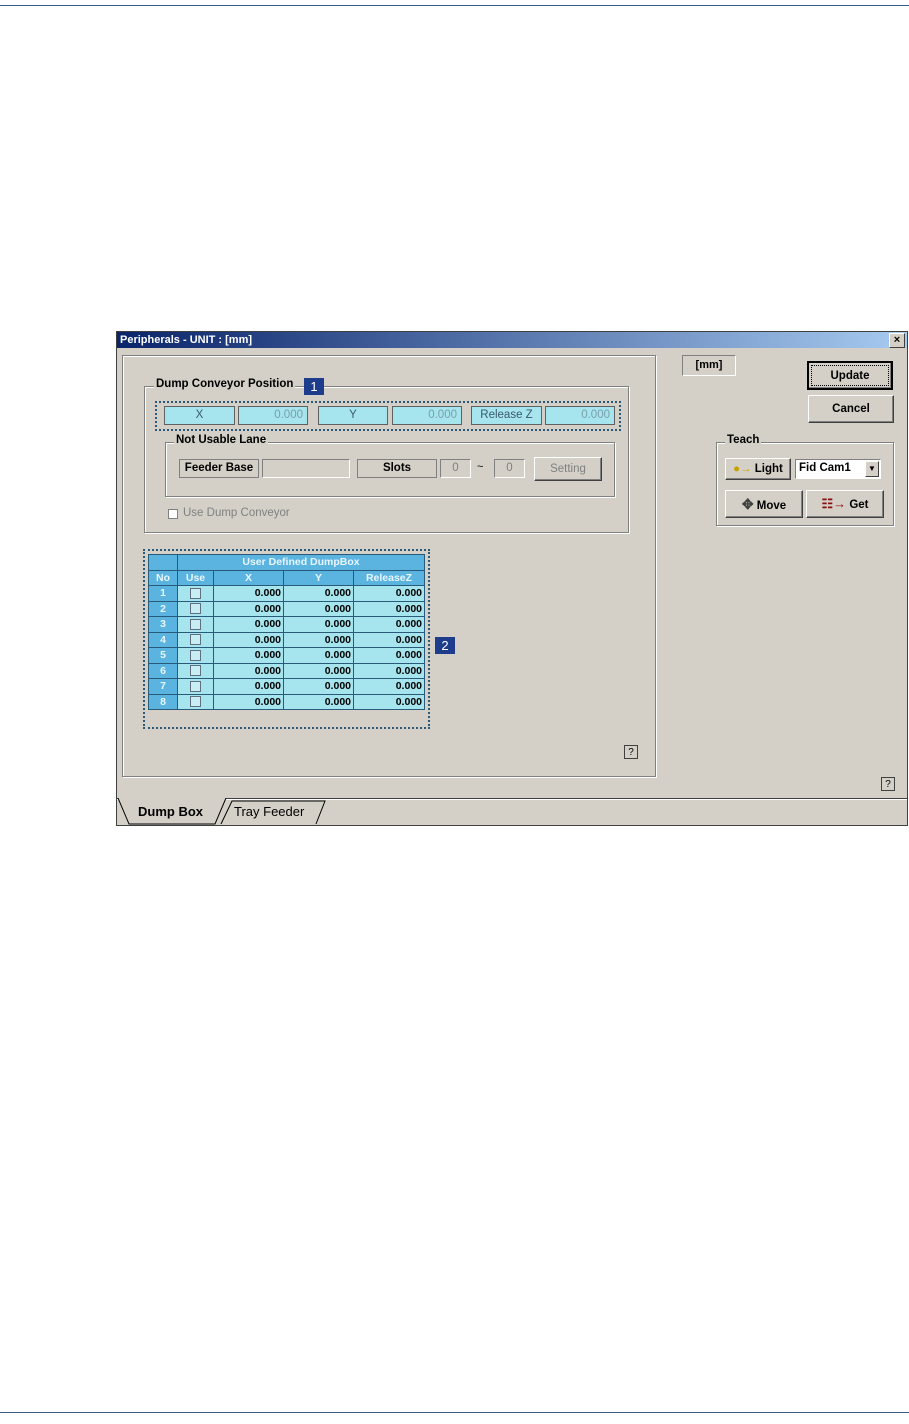 The height and width of the screenshot is (1424, 909). Describe the element at coordinates (427, 415) in the screenshot. I see `y-value-field: 0.000` at that location.